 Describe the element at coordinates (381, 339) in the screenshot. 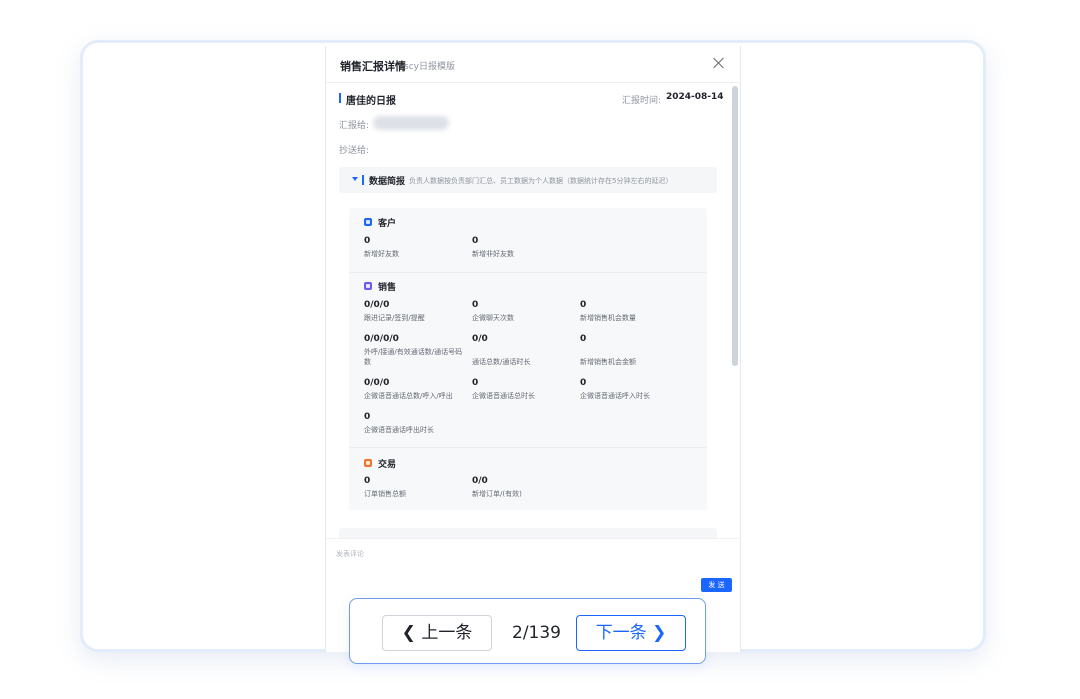

I see `metric-value: 0/0/0/0` at that location.